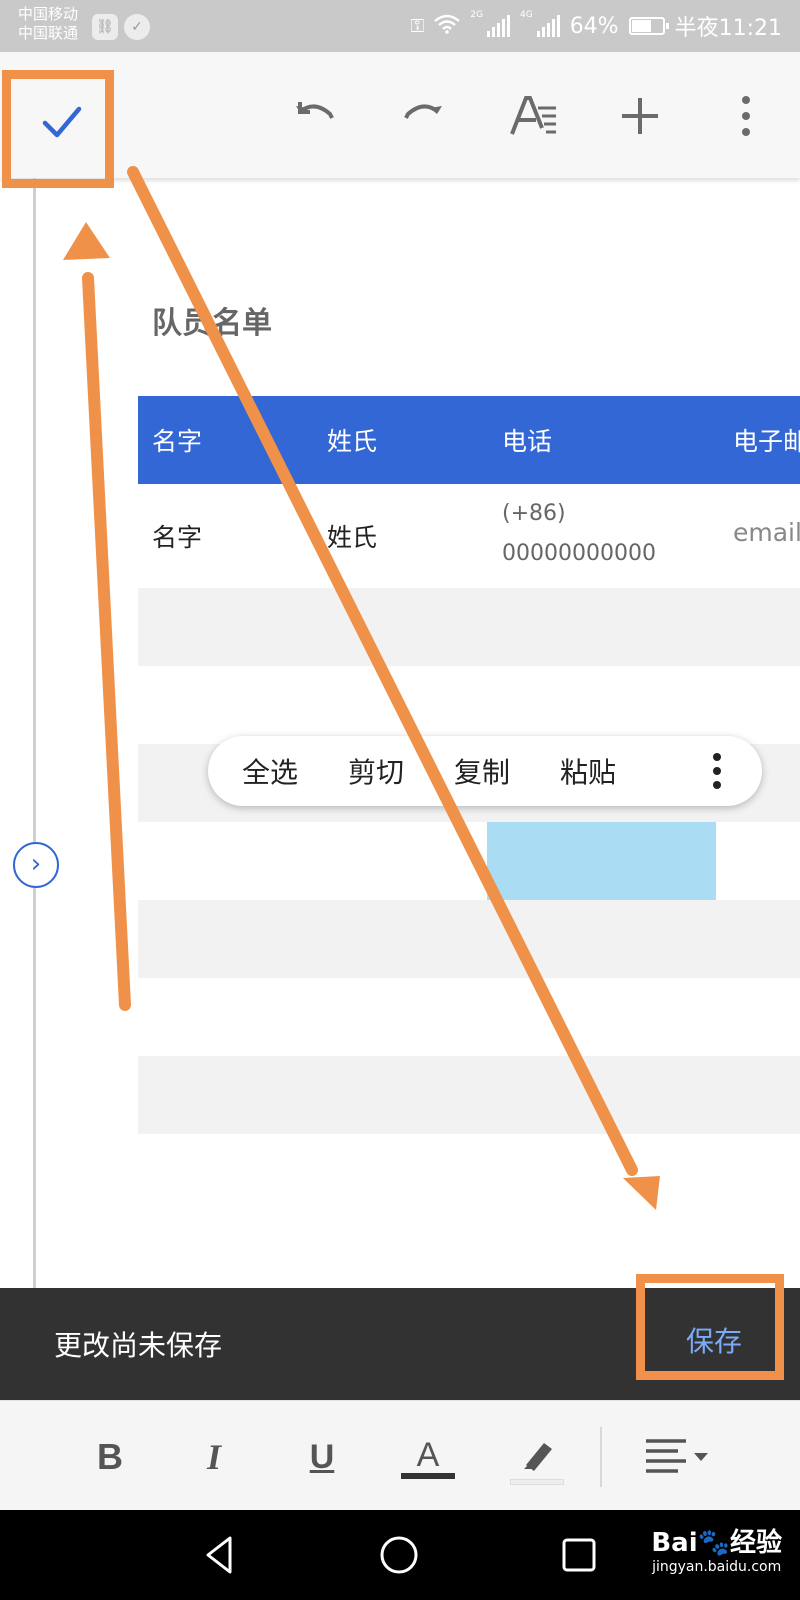 Image resolution: width=800 pixels, height=1600 pixels. Describe the element at coordinates (34, 733) in the screenshot. I see `page-margin-line` at that location.